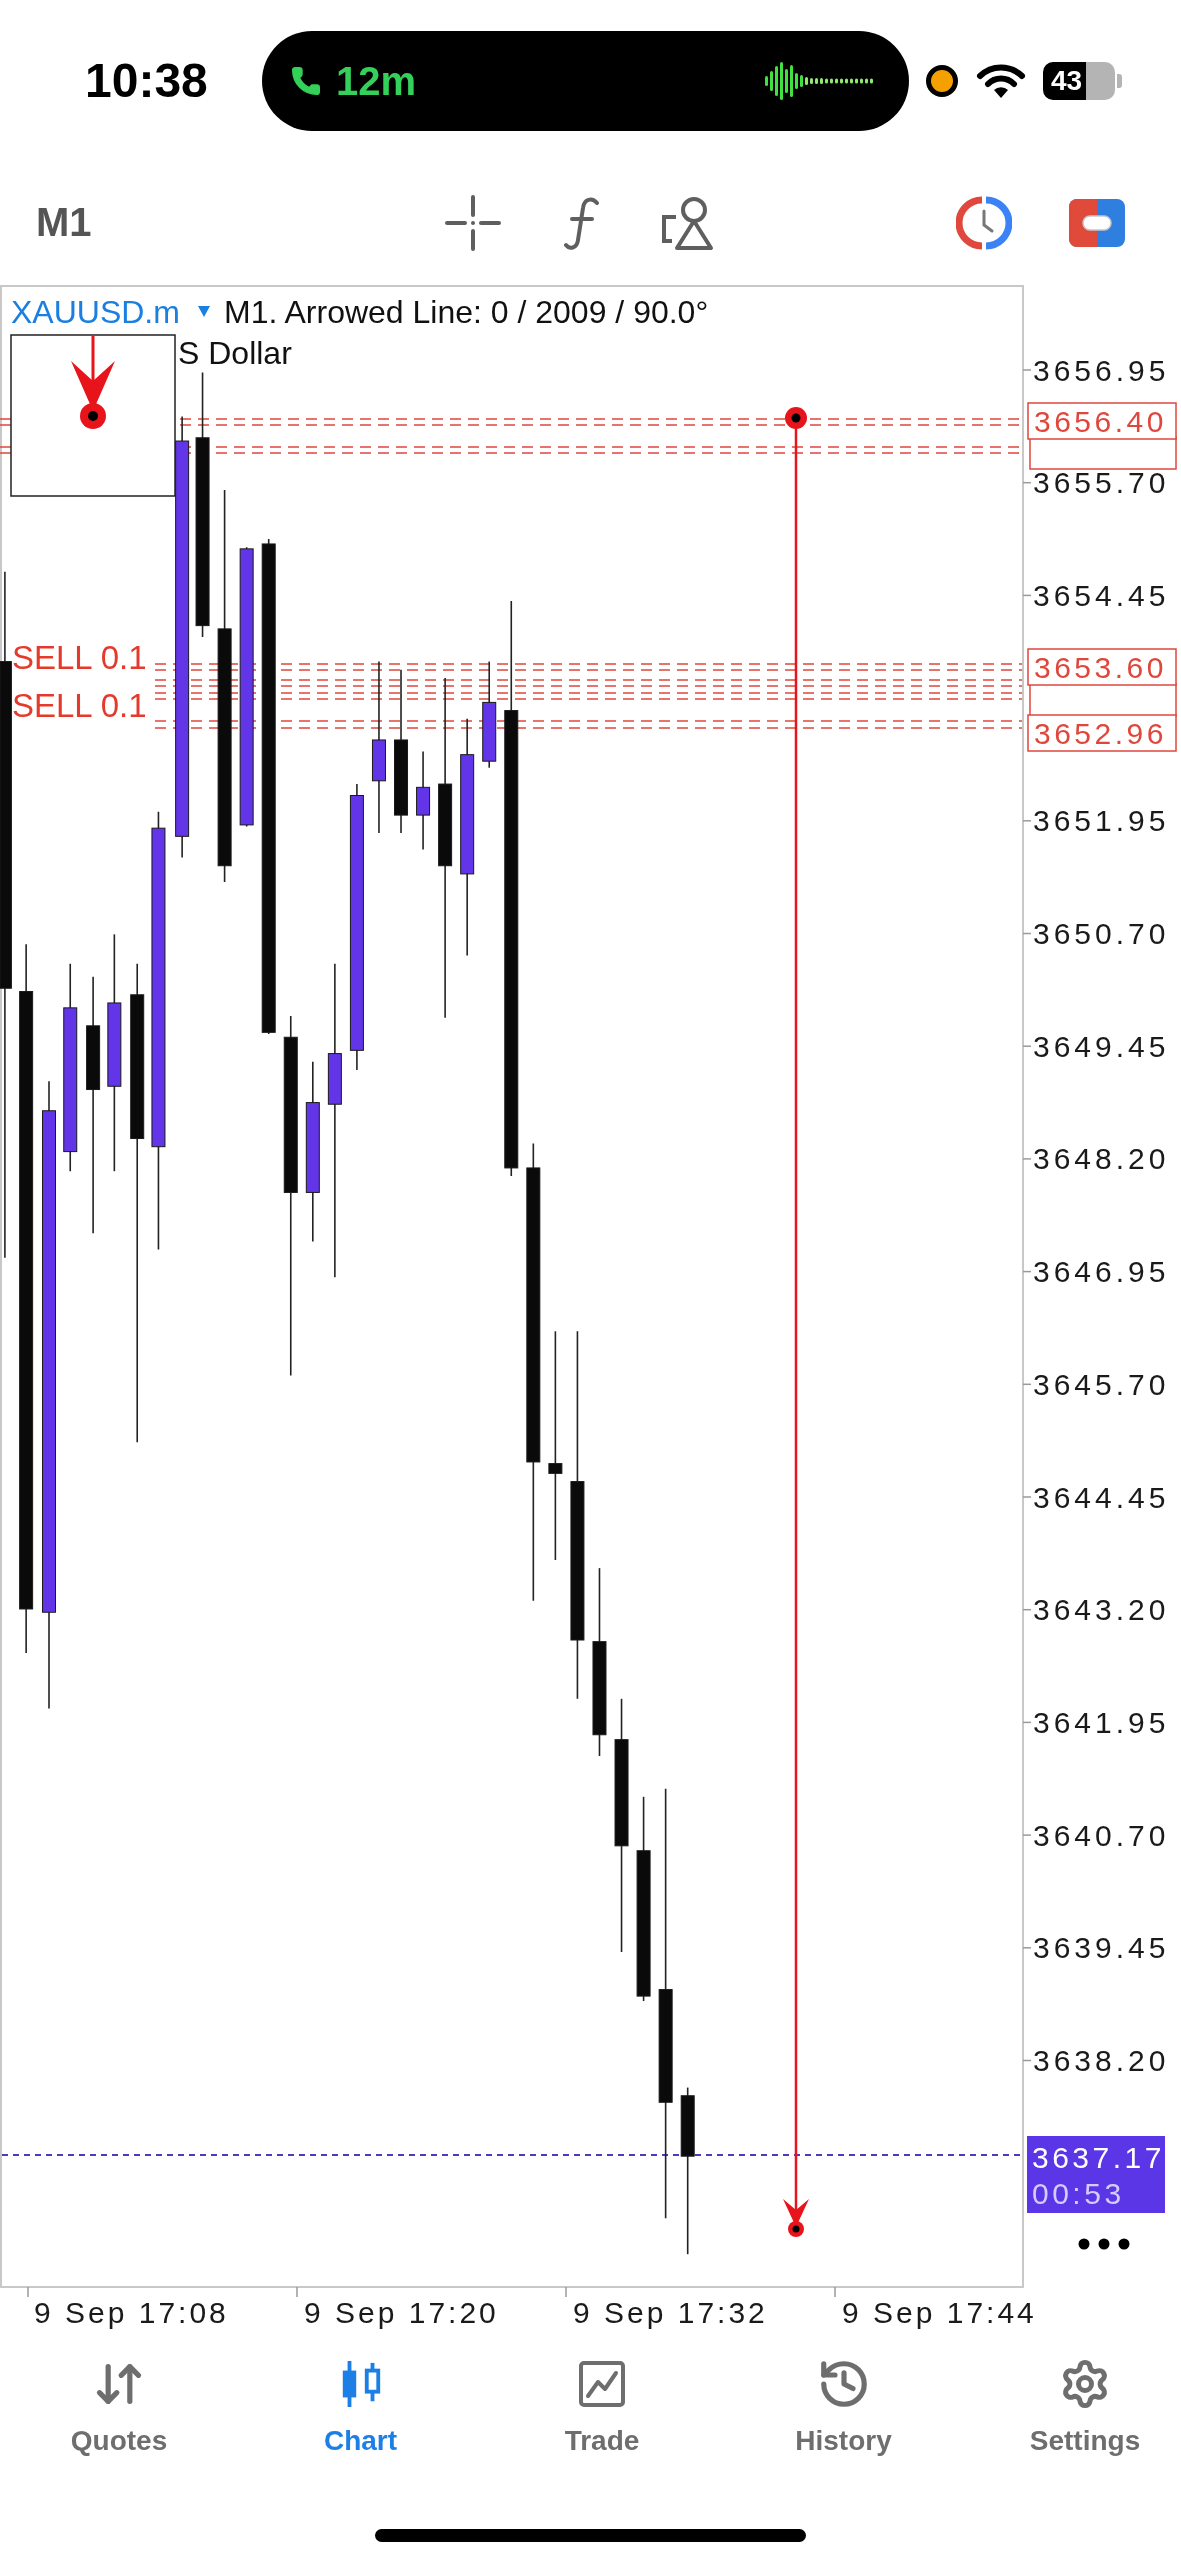 Image resolution: width=1181 pixels, height=2560 pixels. What do you see at coordinates (1101, 1948) in the screenshot?
I see `price-axis-label: 3639.45` at bounding box center [1101, 1948].